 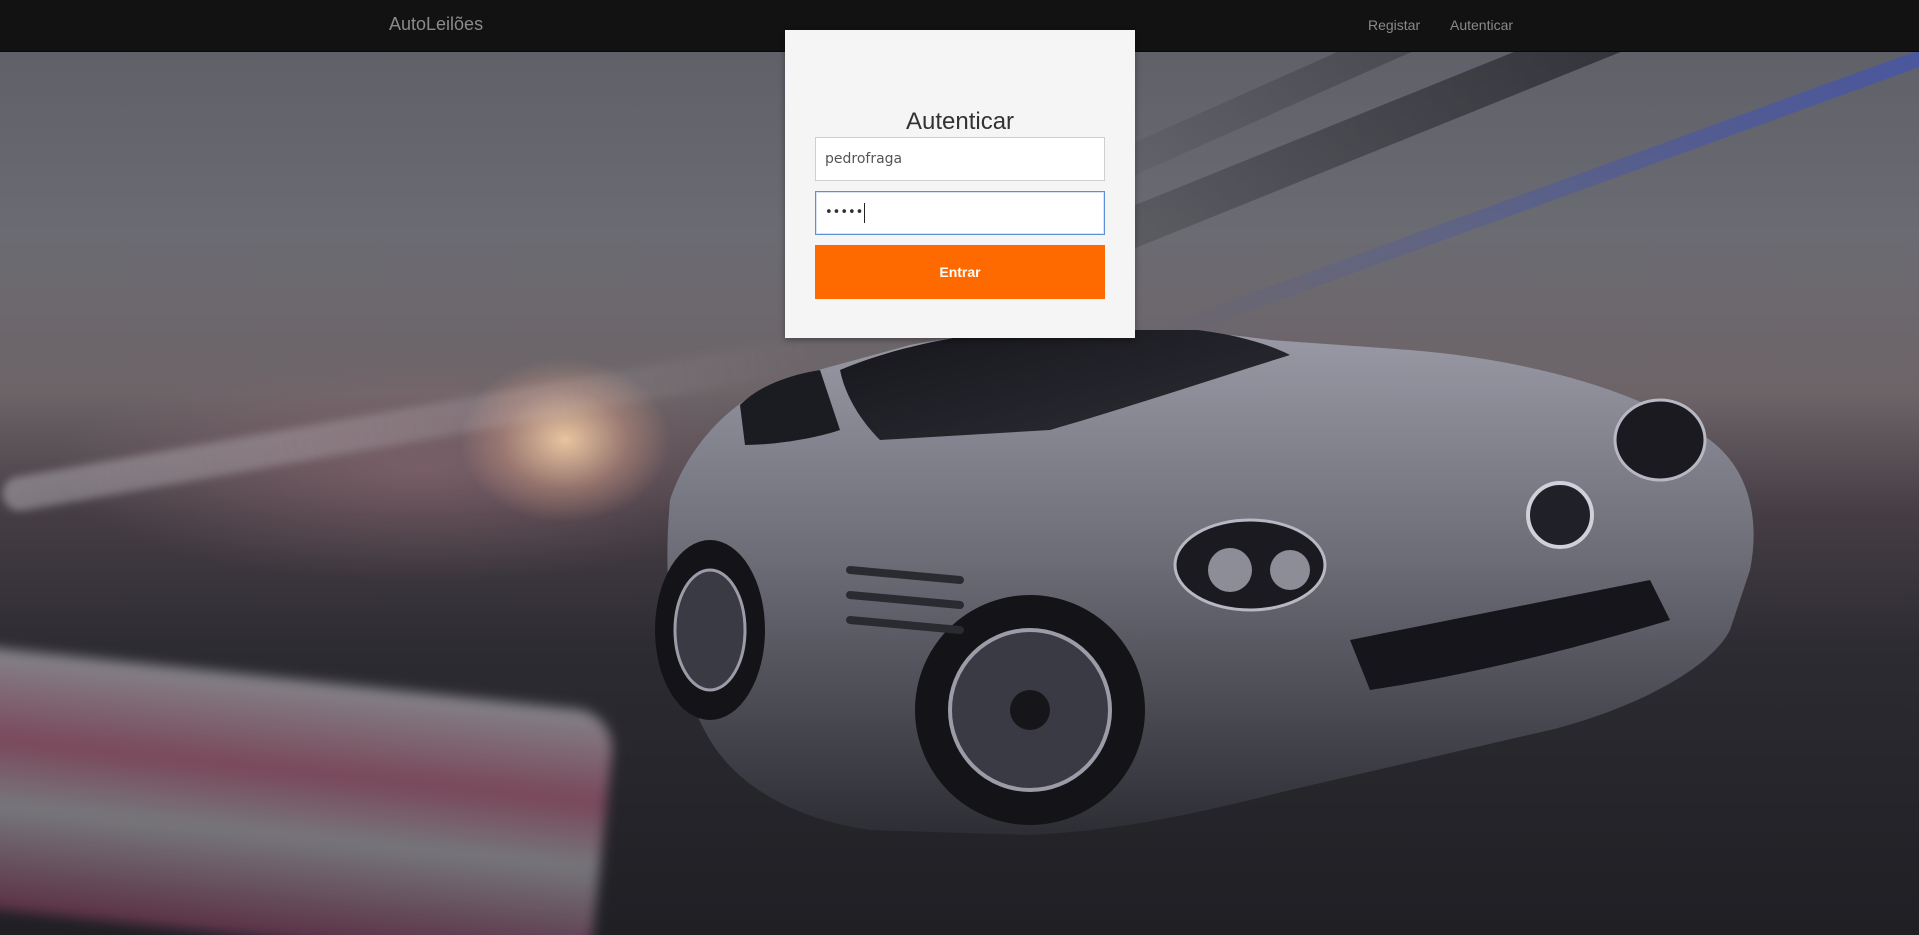 I want to click on login-card: Autenticar pedrofraga ••••• Entrar, so click(x=960, y=184).